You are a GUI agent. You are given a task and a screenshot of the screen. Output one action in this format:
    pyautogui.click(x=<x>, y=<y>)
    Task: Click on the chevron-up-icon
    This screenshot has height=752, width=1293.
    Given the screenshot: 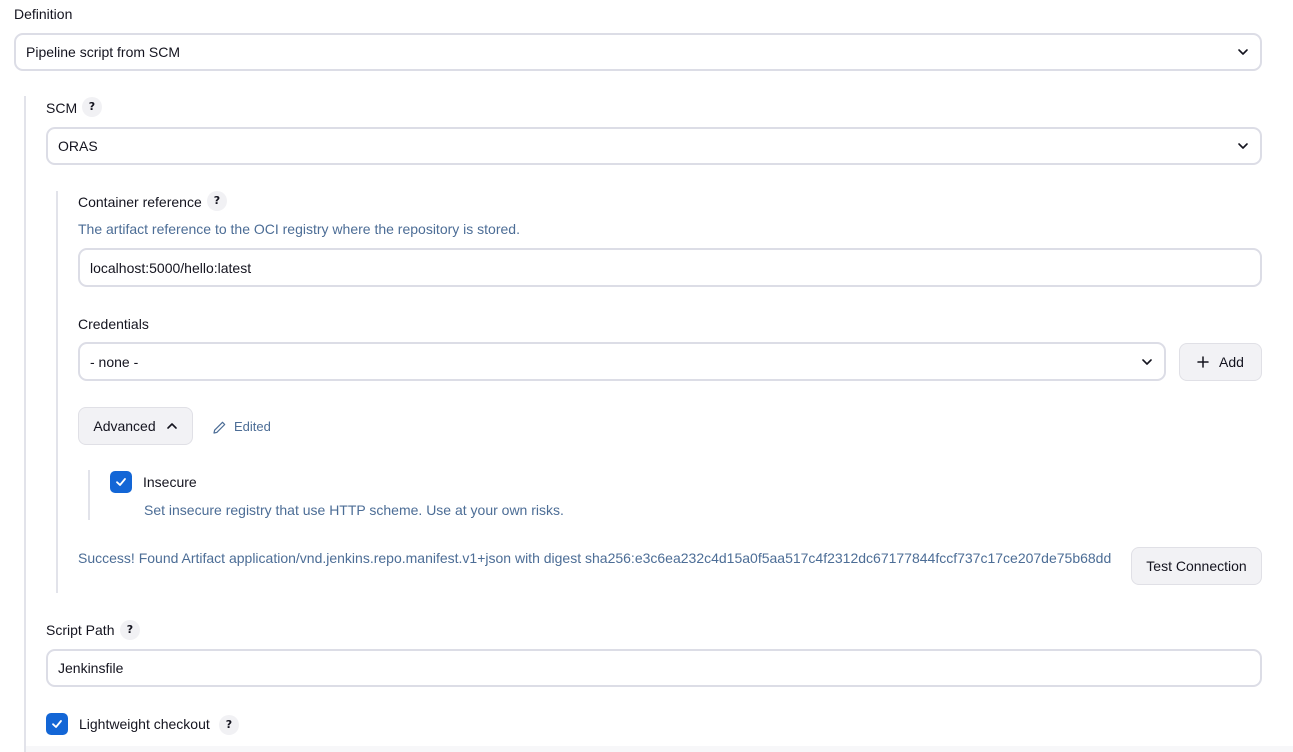 What is the action you would take?
    pyautogui.click(x=172, y=426)
    